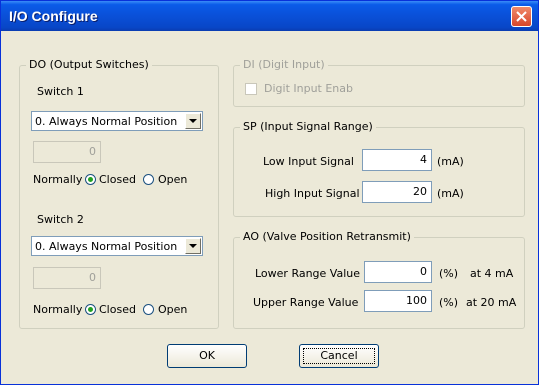 The image size is (539, 385). Describe the element at coordinates (58, 309) in the screenshot. I see `switch2-normally-label: Normally` at that location.